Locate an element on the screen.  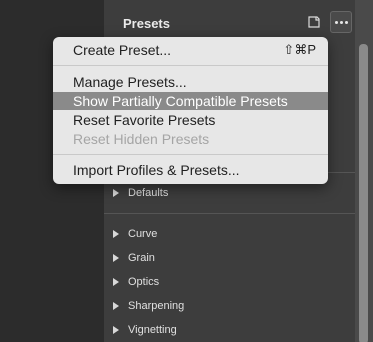
menu-item-reset-hidden-presets: Reset Hidden Presets is located at coordinates (190, 139).